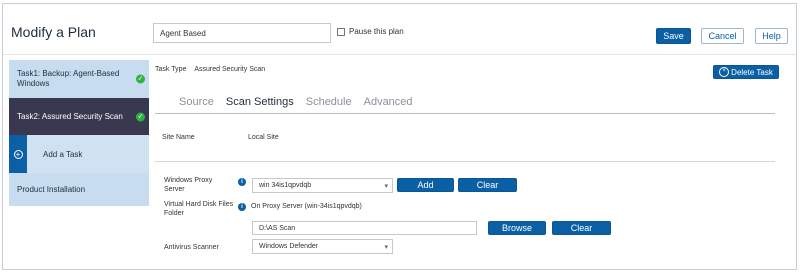  Describe the element at coordinates (183, 33) in the screenshot. I see `plan-name-value: Agent Based` at that location.